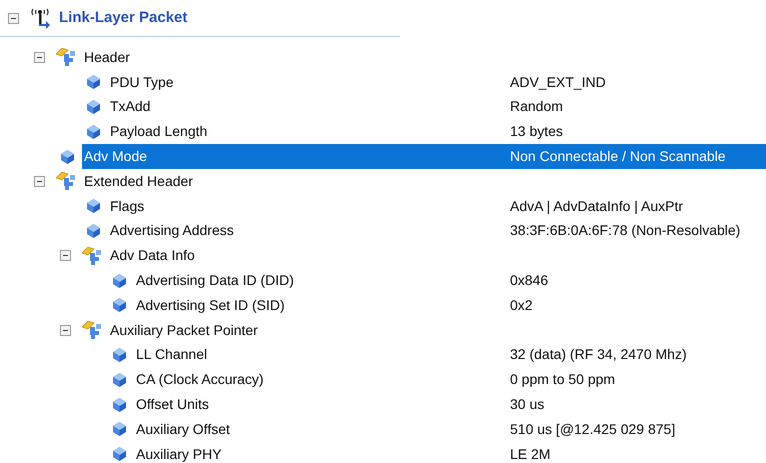  Describe the element at coordinates (123, 18) in the screenshot. I see `tree-root-title: Link-Layer Packet` at that location.